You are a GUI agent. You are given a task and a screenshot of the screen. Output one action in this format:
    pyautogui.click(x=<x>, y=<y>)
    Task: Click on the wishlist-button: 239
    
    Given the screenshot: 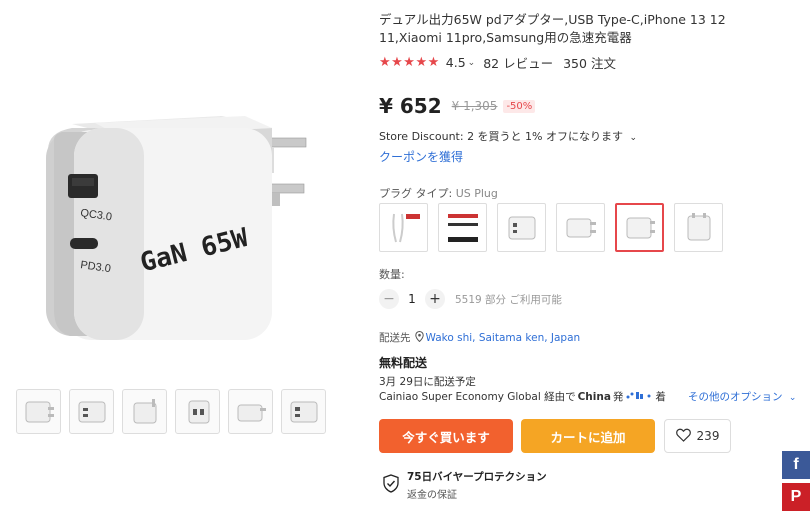 What is the action you would take?
    pyautogui.click(x=697, y=436)
    